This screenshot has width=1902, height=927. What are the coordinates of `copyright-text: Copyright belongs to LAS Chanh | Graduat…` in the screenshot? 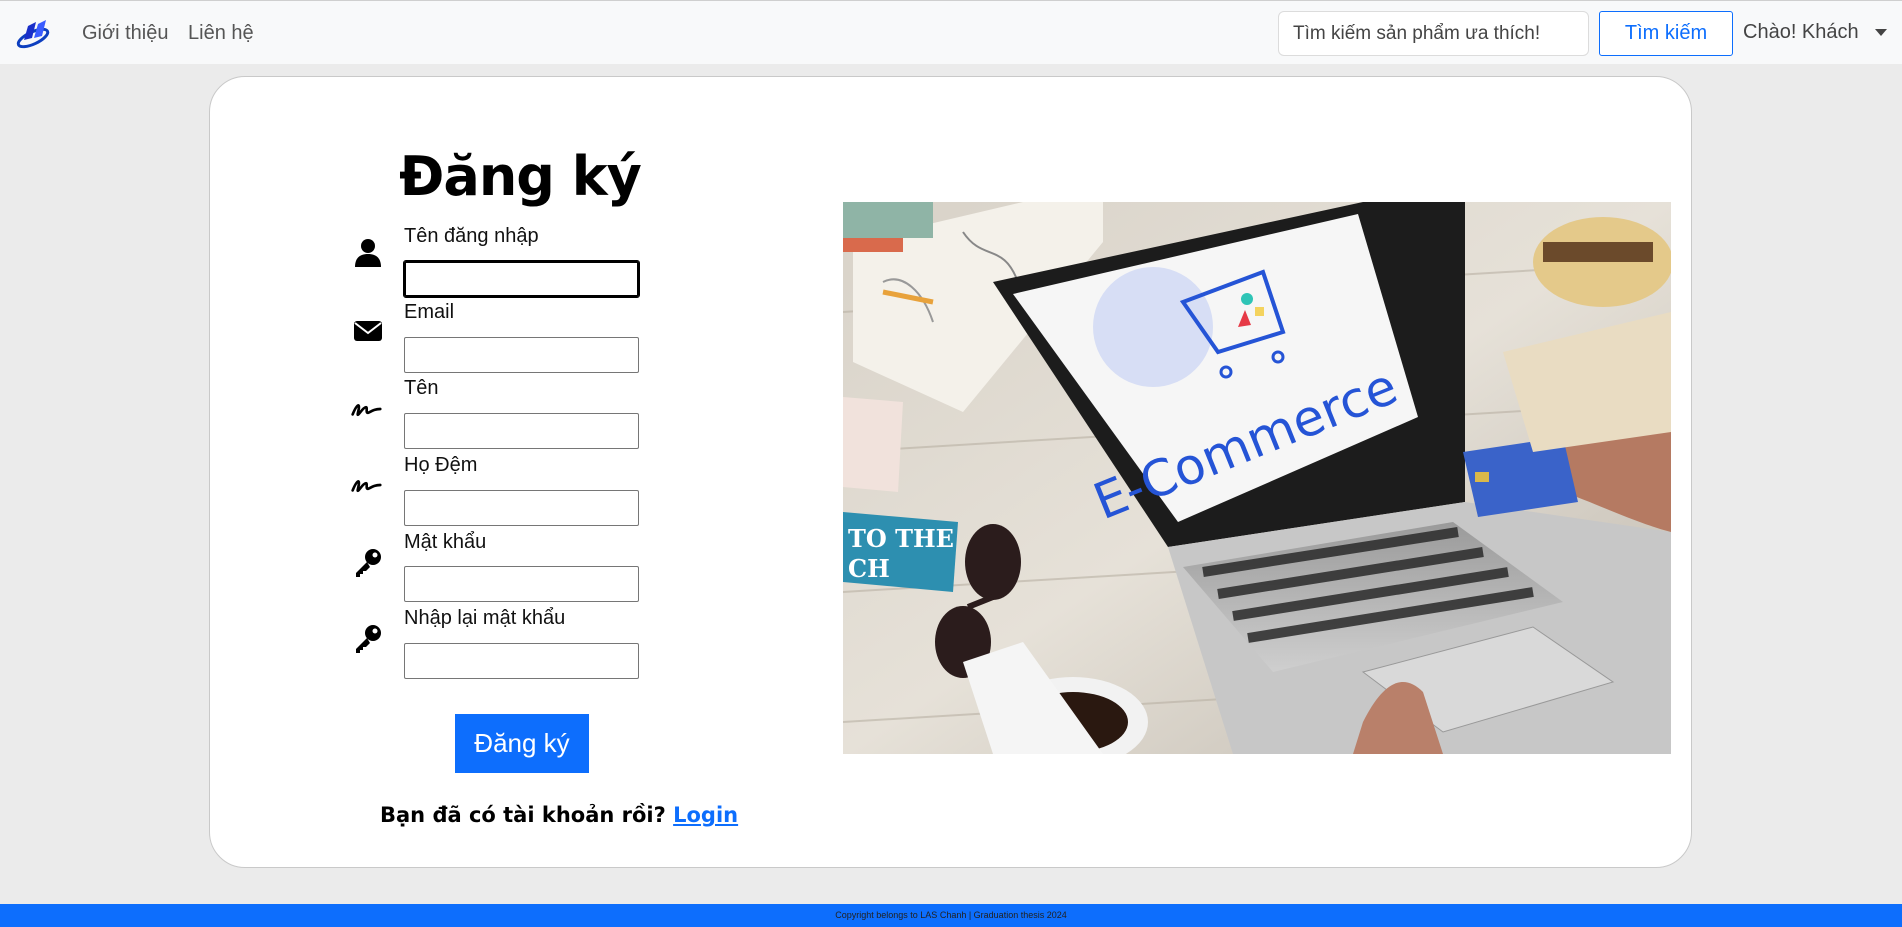 It's located at (951, 915).